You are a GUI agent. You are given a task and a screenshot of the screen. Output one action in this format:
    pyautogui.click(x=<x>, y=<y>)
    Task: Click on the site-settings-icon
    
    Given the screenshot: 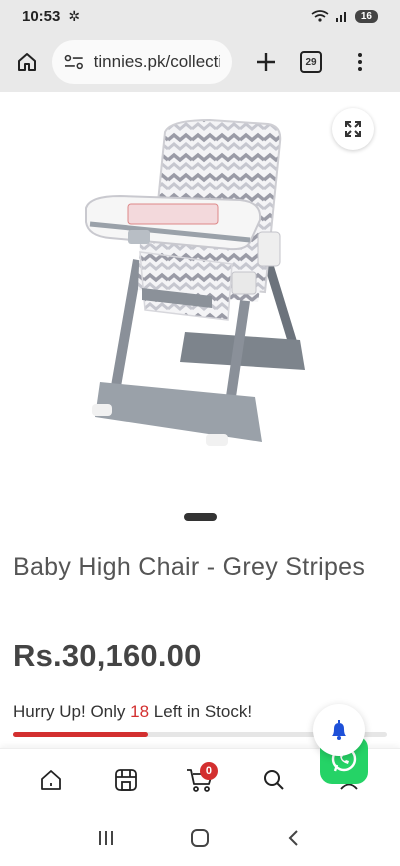 What is the action you would take?
    pyautogui.click(x=74, y=62)
    